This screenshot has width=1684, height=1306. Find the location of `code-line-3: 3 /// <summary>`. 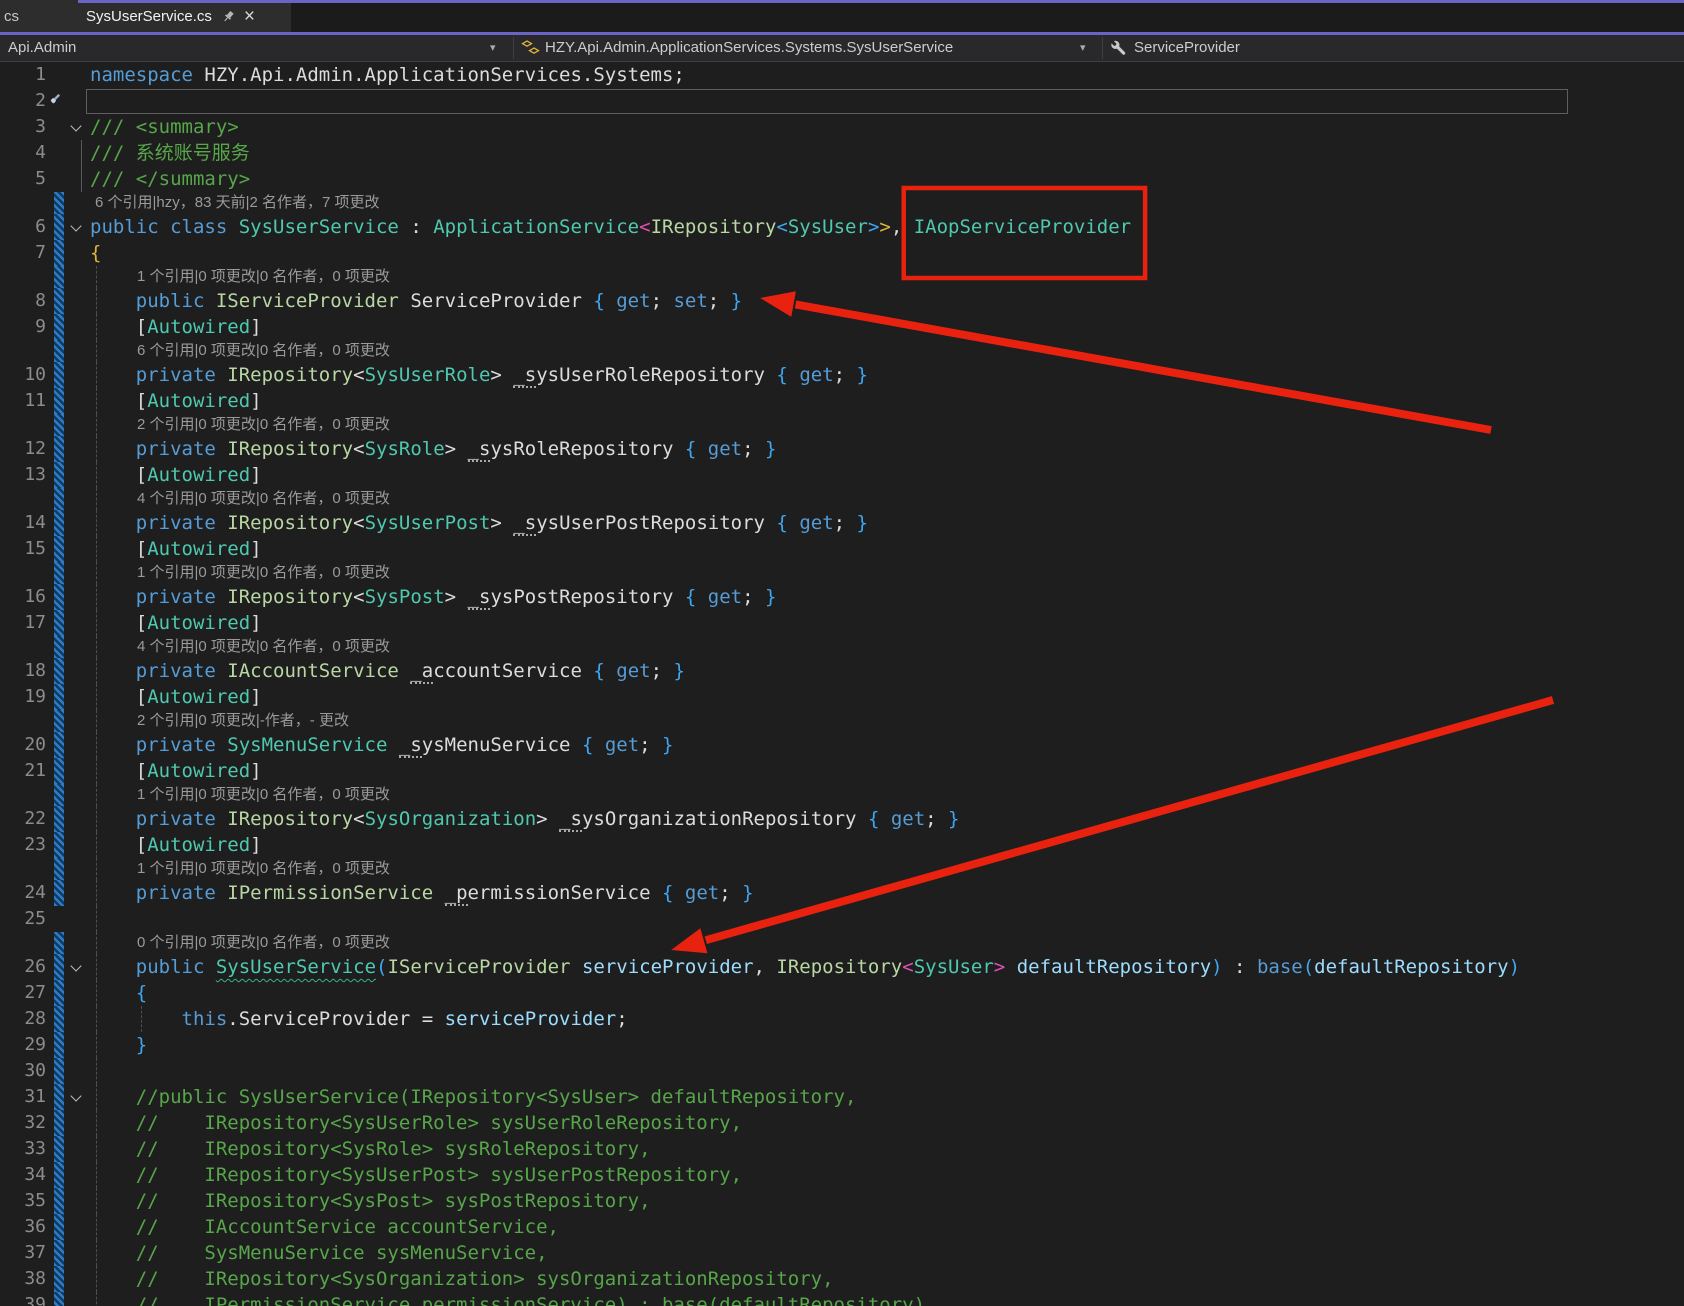

code-line-3: 3 /// <summary> is located at coordinates (842, 127).